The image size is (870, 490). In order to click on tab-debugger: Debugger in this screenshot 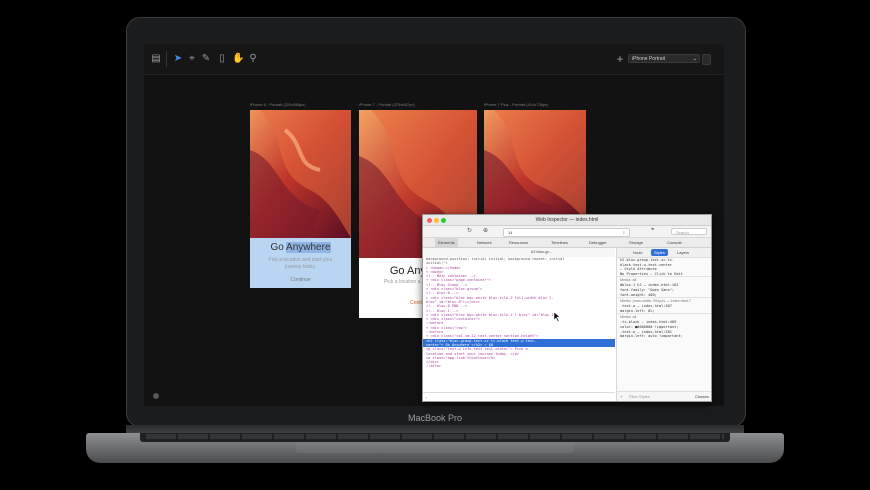, I will do `click(598, 242)`.